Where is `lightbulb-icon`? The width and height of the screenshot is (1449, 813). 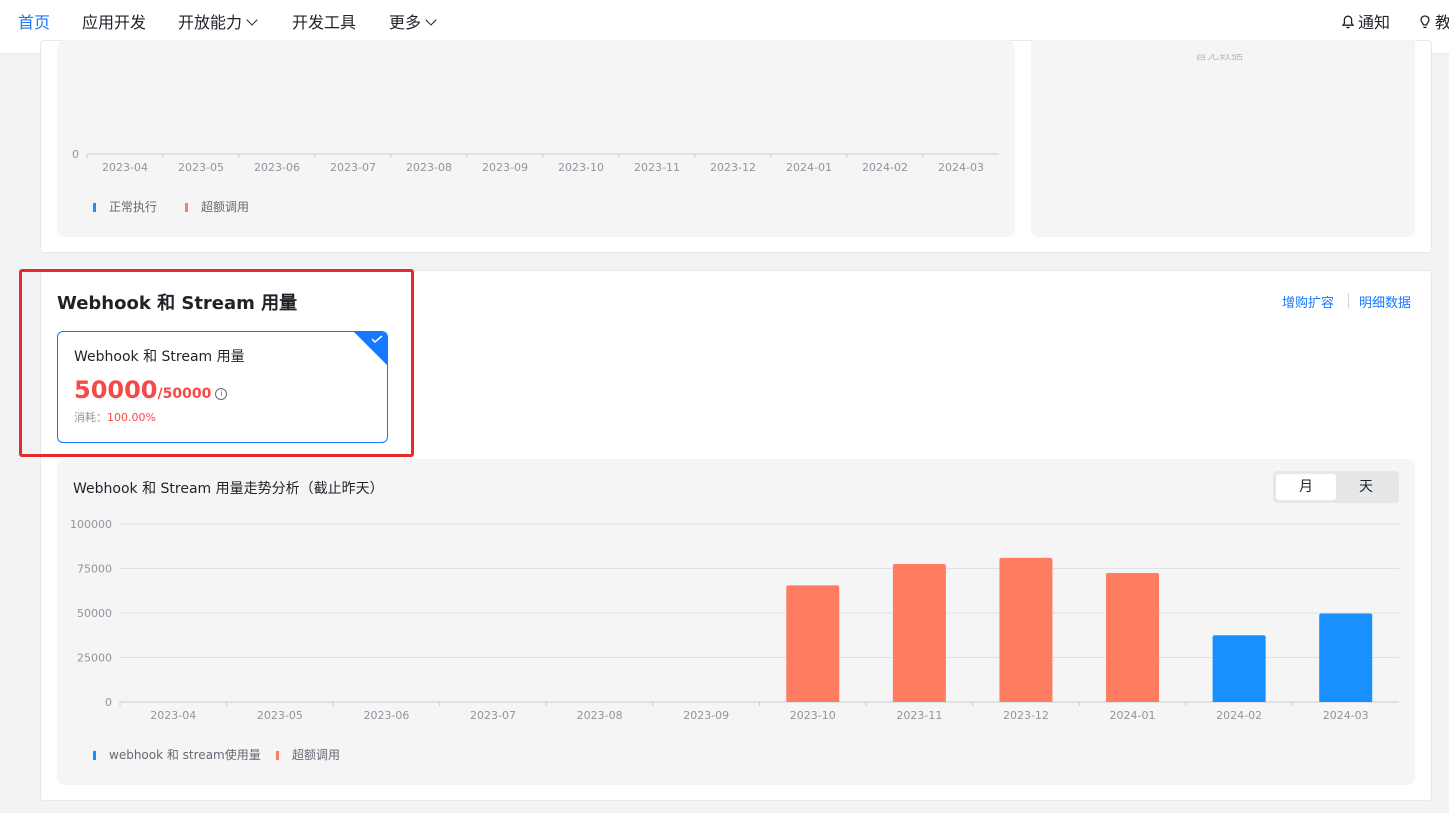 lightbulb-icon is located at coordinates (1425, 22).